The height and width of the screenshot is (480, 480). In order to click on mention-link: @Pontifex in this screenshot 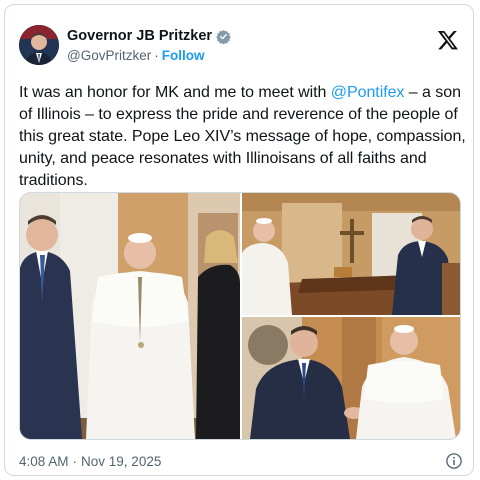, I will do `click(368, 92)`.